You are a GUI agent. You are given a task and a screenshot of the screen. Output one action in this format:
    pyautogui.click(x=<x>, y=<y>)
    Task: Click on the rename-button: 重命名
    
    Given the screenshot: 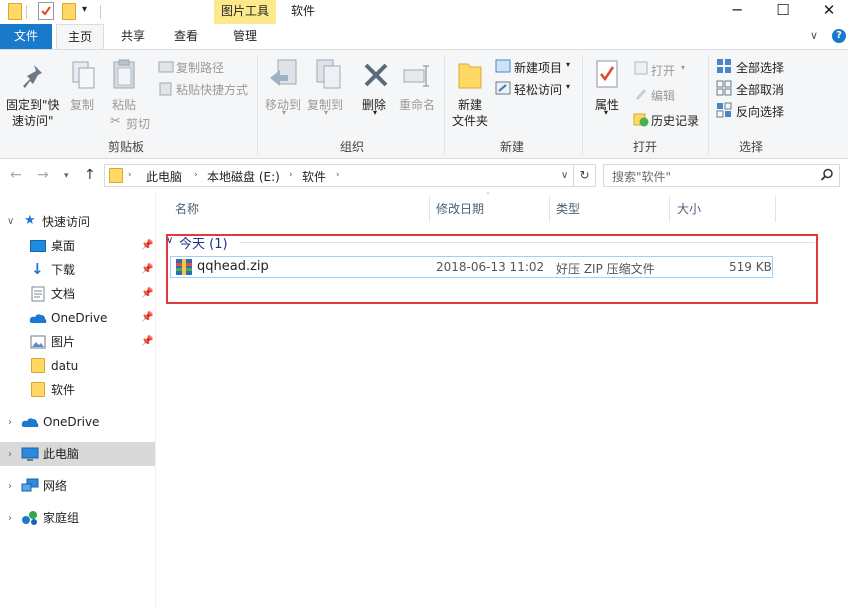 What is the action you would take?
    pyautogui.click(x=417, y=104)
    